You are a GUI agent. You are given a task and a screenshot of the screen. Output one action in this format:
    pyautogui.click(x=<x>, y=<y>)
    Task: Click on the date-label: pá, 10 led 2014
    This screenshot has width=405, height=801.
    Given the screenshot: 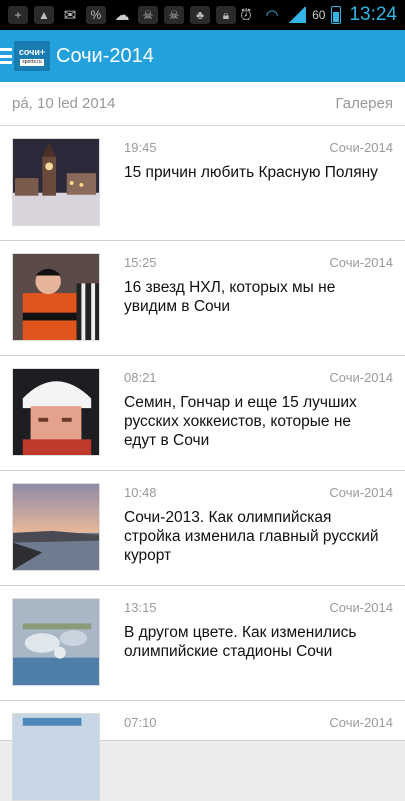 What is the action you would take?
    pyautogui.click(x=64, y=103)
    